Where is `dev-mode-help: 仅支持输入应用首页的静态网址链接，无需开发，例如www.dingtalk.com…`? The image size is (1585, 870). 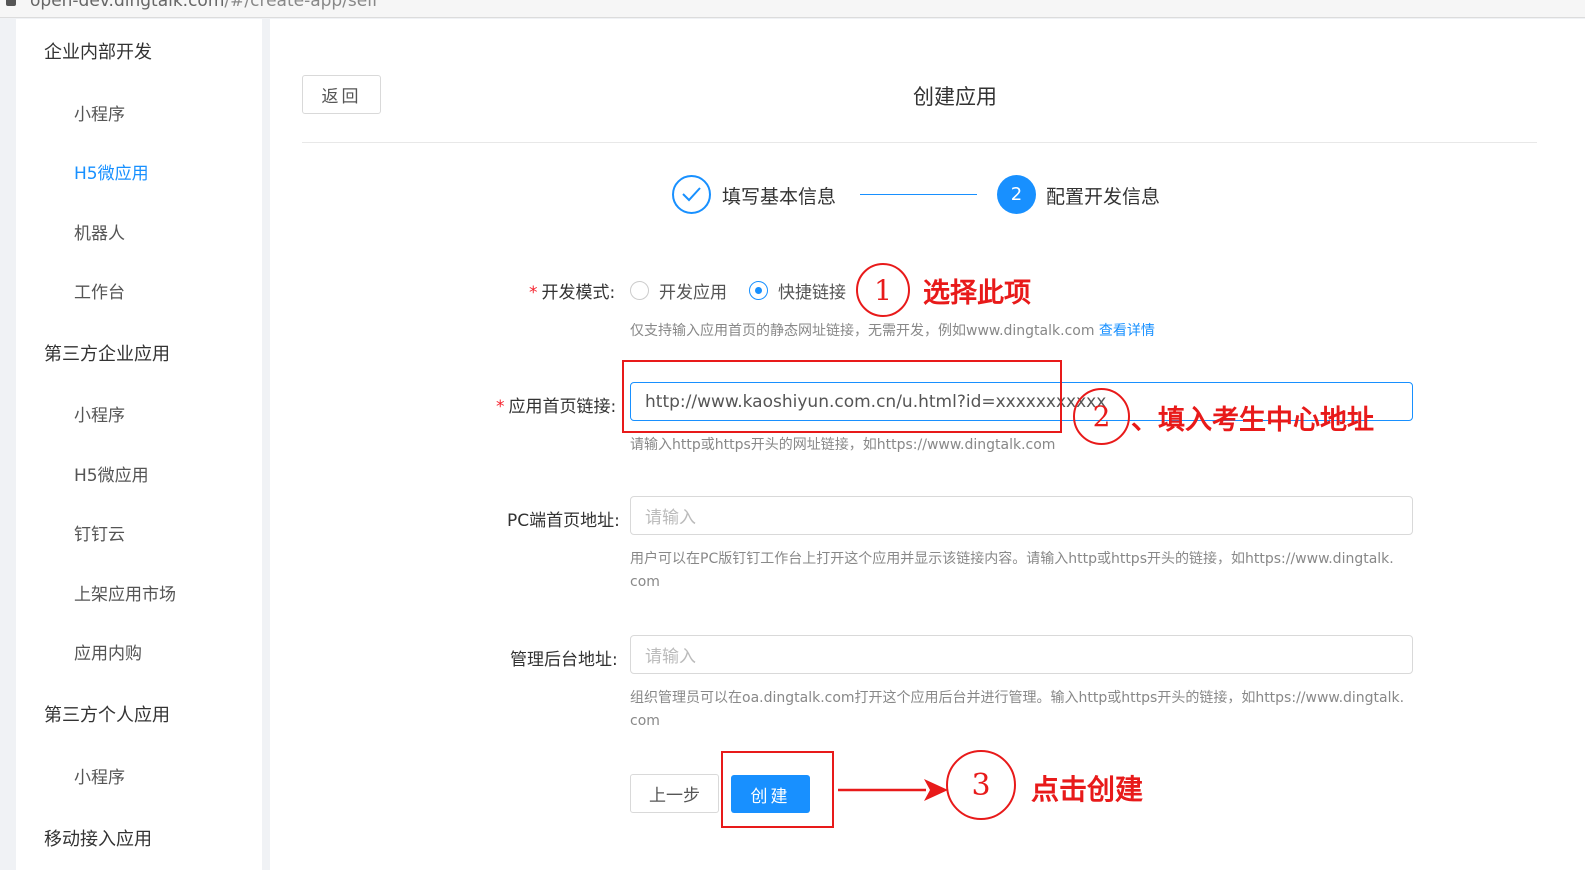 dev-mode-help: 仅支持输入应用首页的静态网址链接，无需开发，例如www.dingtalk.com… is located at coordinates (892, 331).